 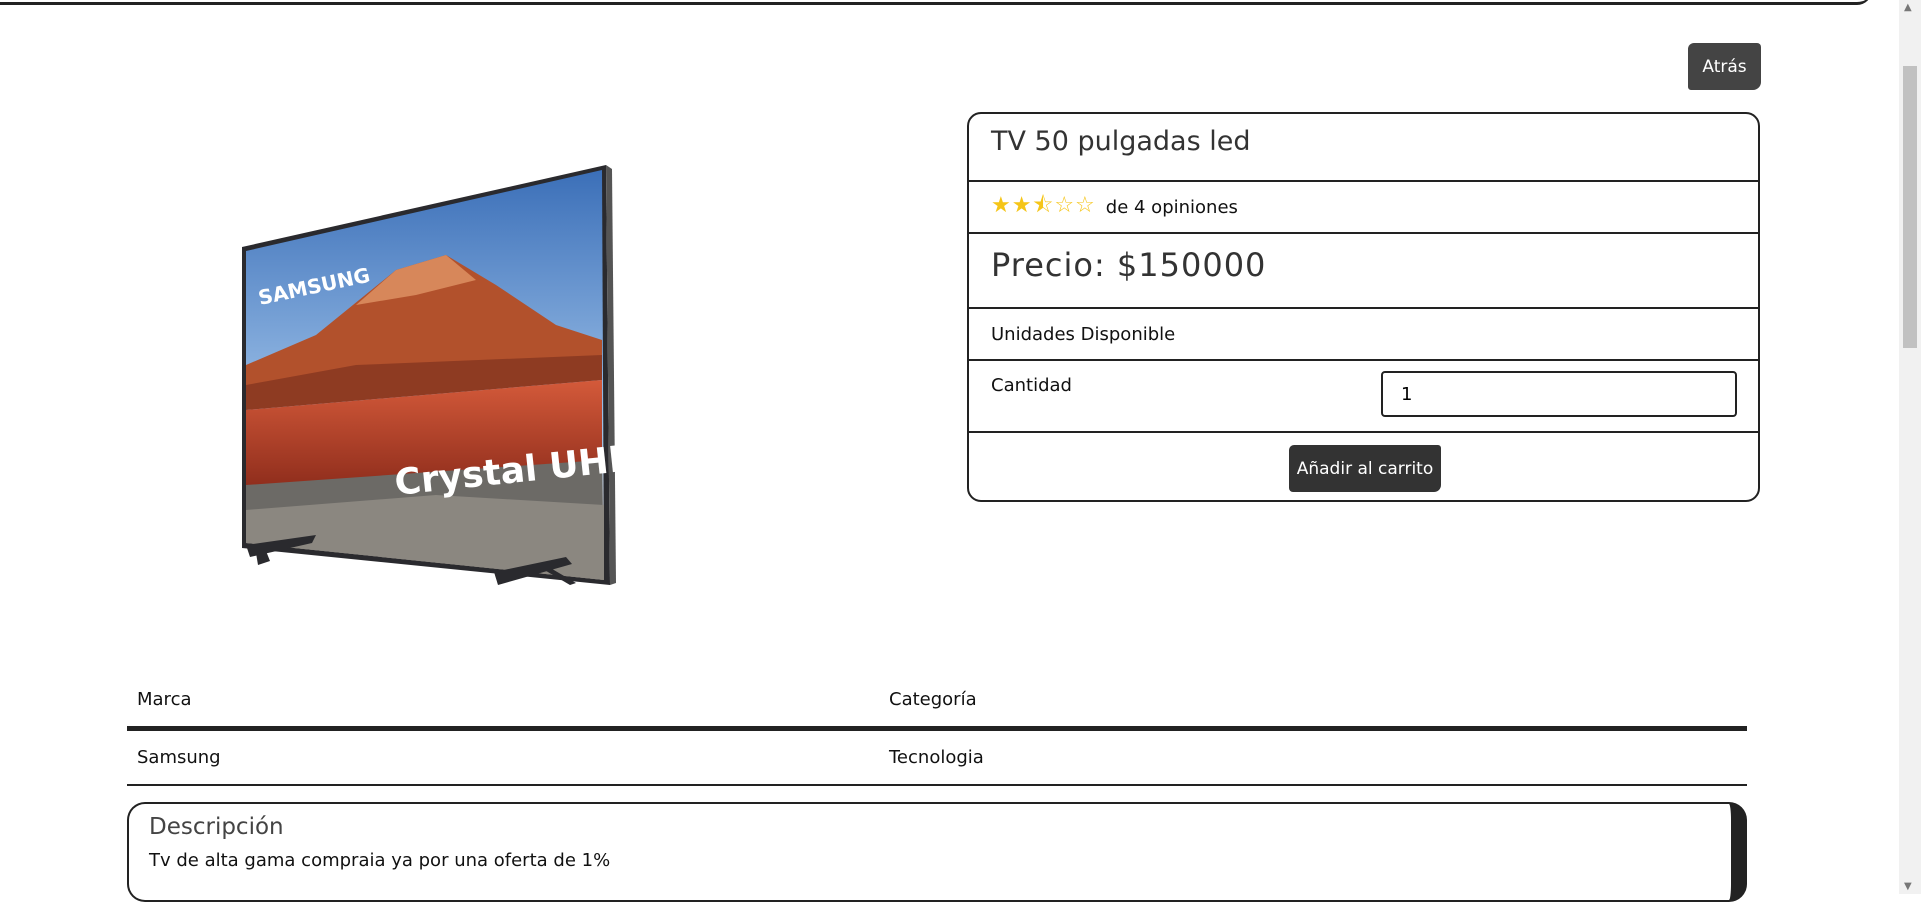 I want to click on top-navbar-edge, so click(x=936, y=2).